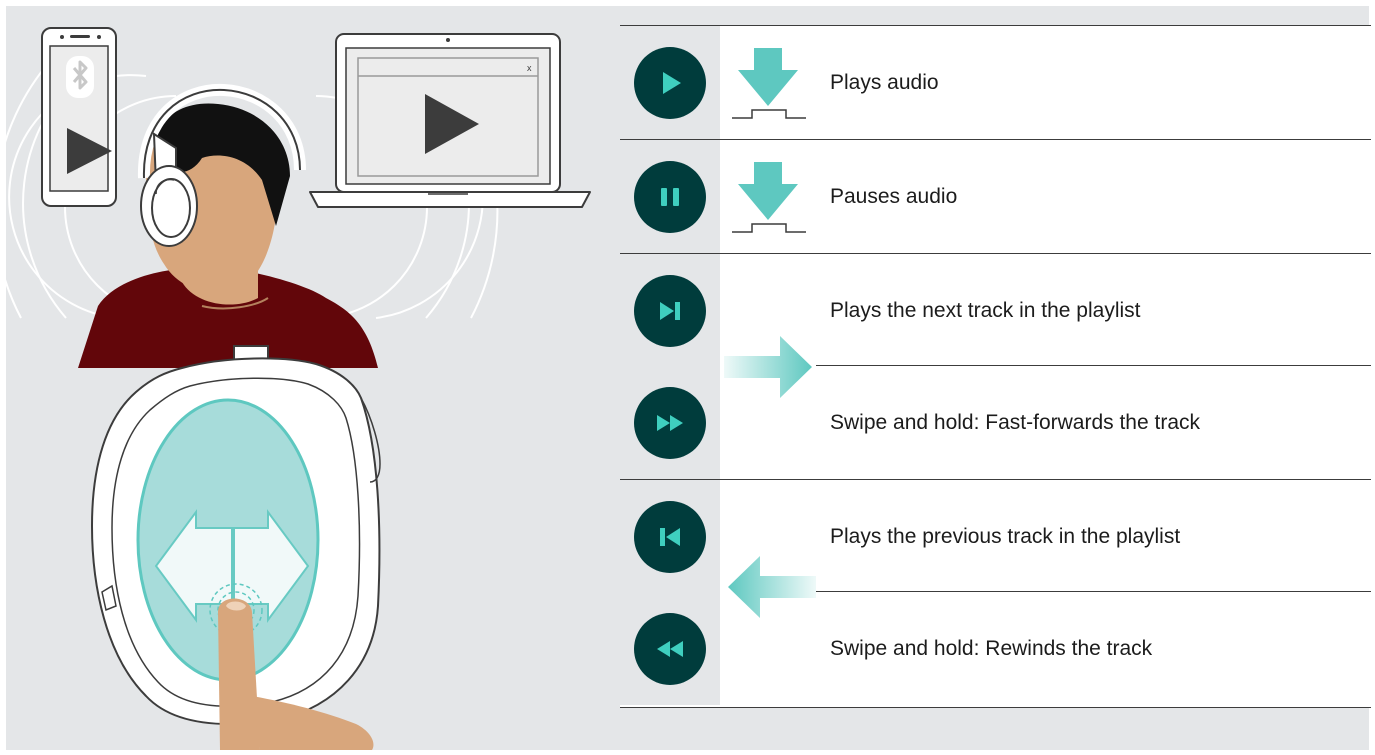 This screenshot has width=1375, height=755. I want to click on previous-track-button, so click(670, 537).